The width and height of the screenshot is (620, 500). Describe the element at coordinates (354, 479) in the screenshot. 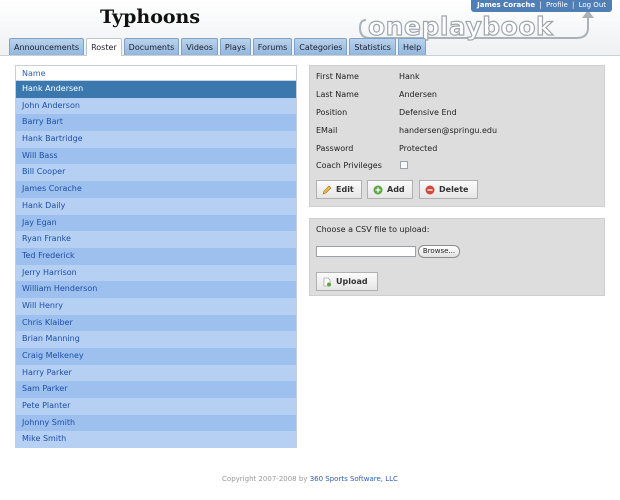

I see `company-link: 360 Sports Software, LLC` at that location.